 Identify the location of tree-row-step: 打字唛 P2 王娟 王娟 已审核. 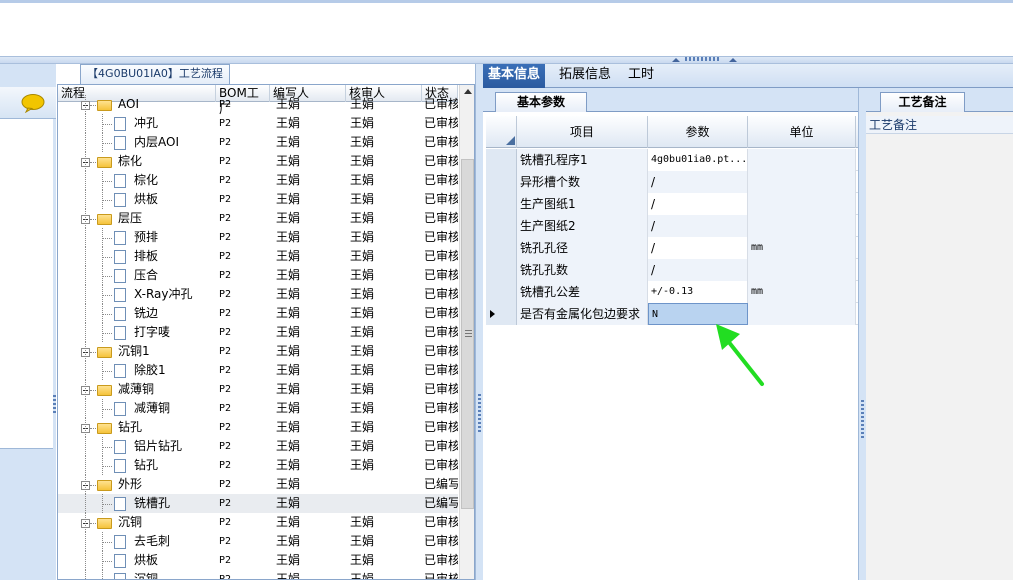
(258, 332).